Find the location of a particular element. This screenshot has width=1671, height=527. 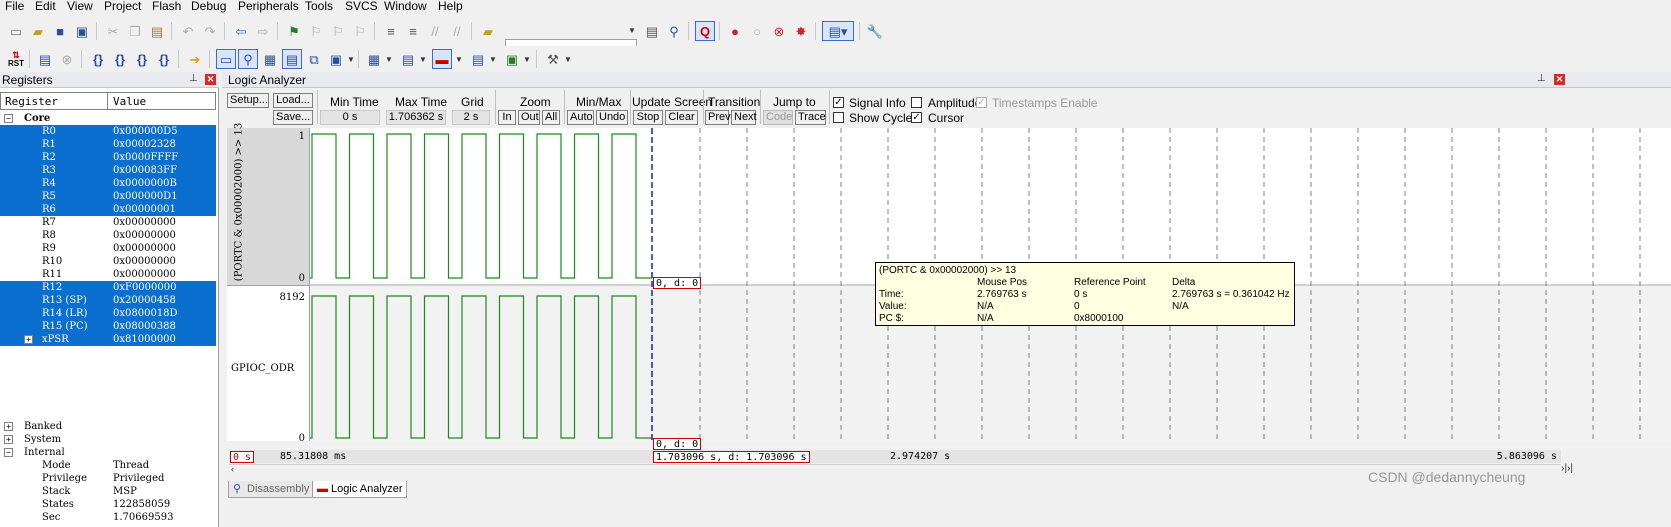

tab-disassembly: ⚲ Disassembly is located at coordinates (271, 489).